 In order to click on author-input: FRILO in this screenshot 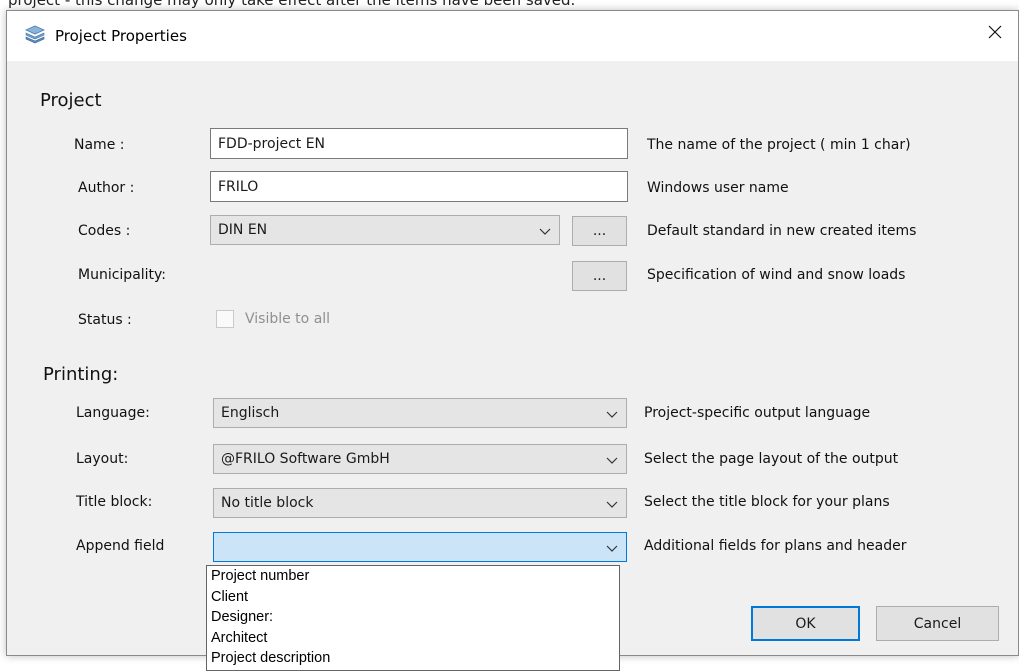, I will do `click(419, 186)`.